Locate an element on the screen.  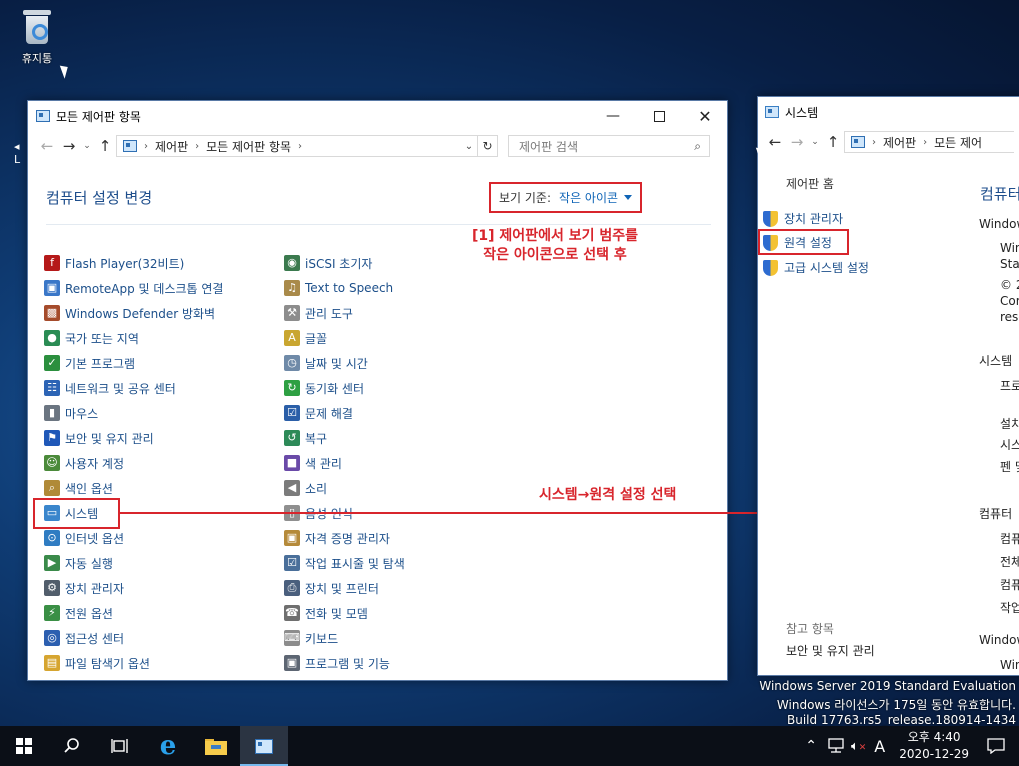
cp-right-item-label: iSCSI 초기자 is located at coordinates (339, 263).